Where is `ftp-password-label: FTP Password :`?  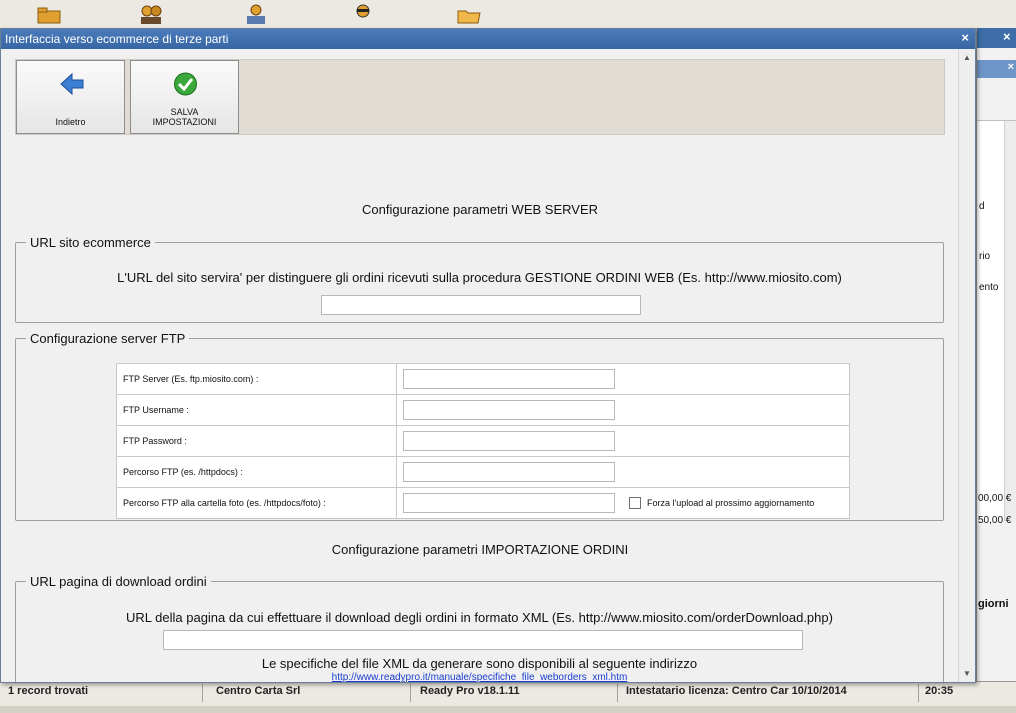 ftp-password-label: FTP Password : is located at coordinates (256, 441).